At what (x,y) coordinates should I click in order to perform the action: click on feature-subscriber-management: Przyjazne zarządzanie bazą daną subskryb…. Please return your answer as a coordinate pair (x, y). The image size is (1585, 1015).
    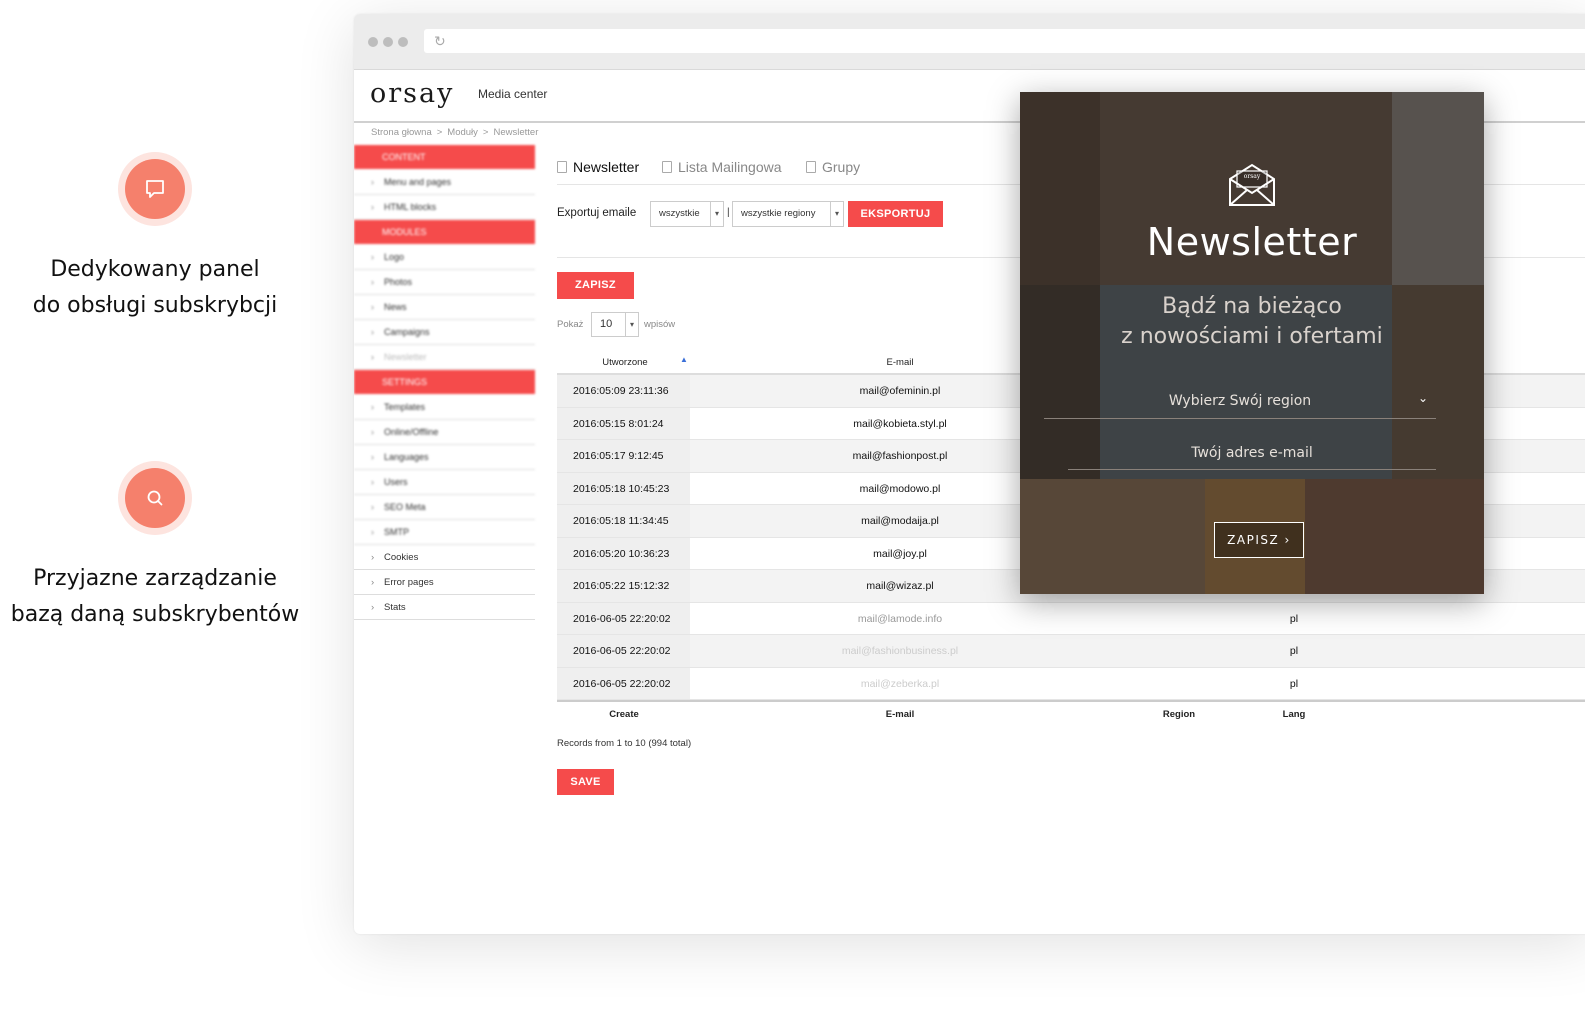
    Looking at the image, I should click on (155, 547).